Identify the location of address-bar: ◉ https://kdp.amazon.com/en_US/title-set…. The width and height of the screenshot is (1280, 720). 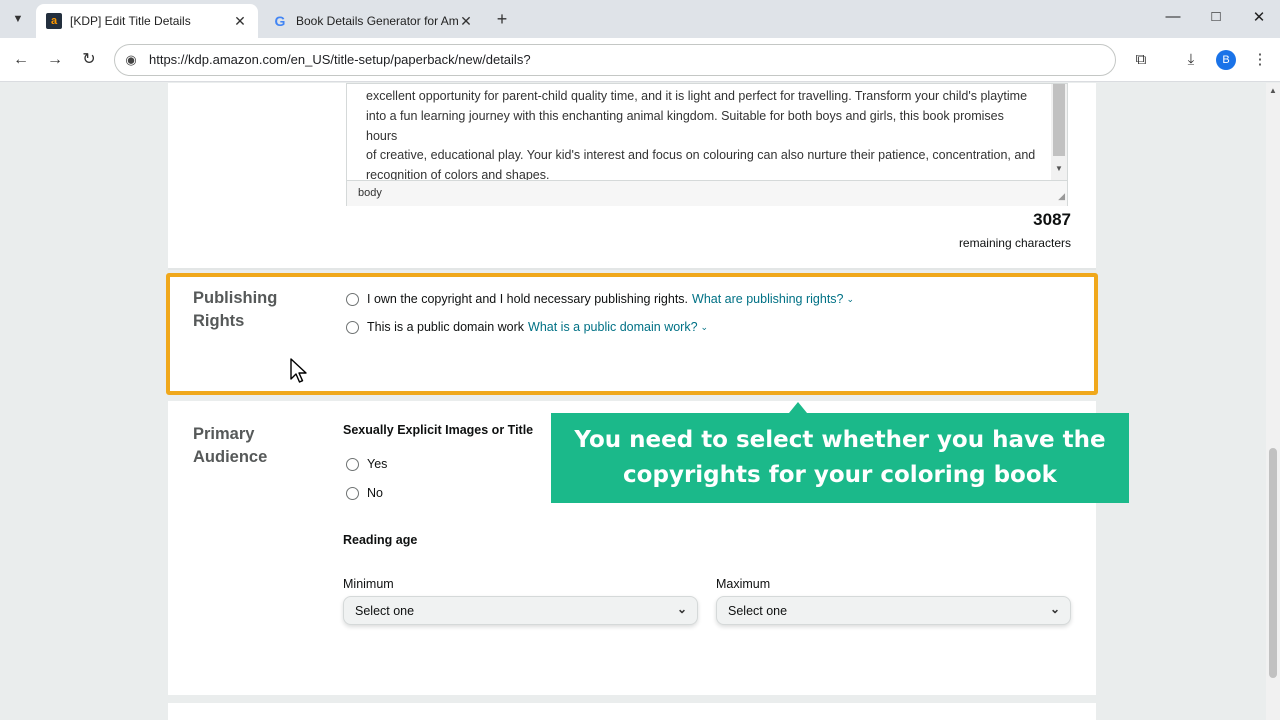
(615, 60).